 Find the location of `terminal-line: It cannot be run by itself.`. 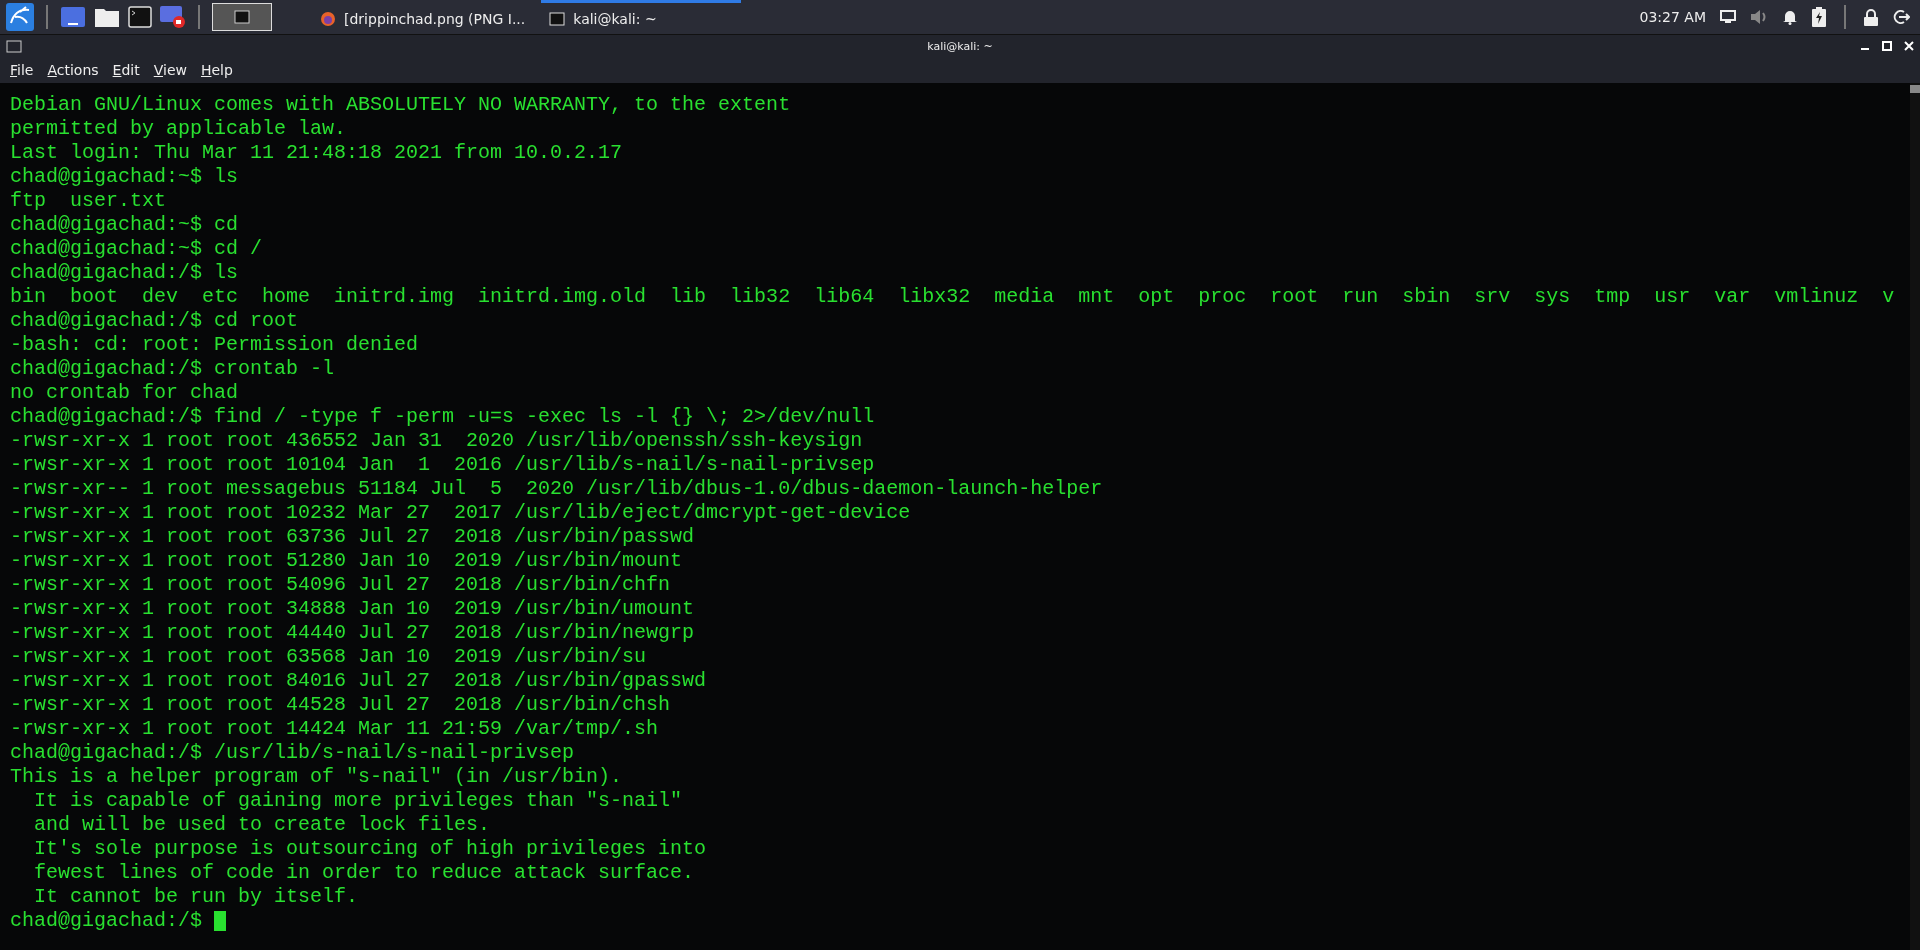

terminal-line: It cannot be run by itself. is located at coordinates (196, 897).